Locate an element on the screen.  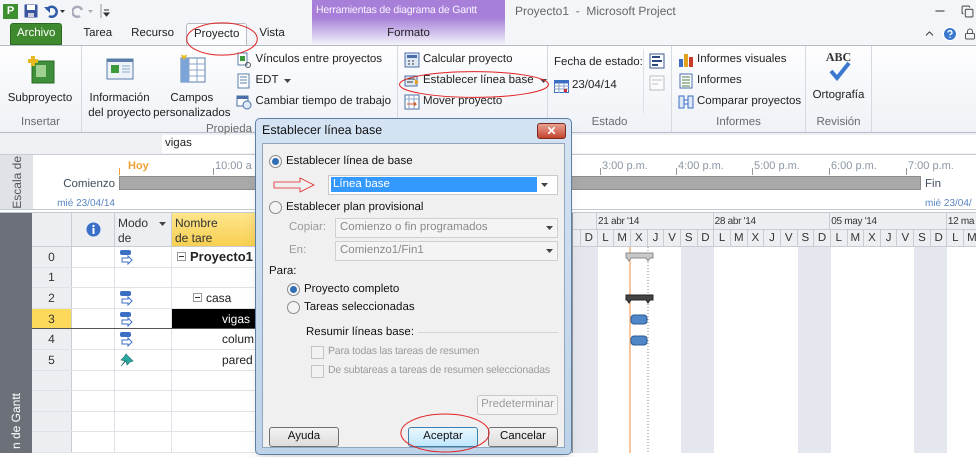
field-label: En: is located at coordinates (298, 250).